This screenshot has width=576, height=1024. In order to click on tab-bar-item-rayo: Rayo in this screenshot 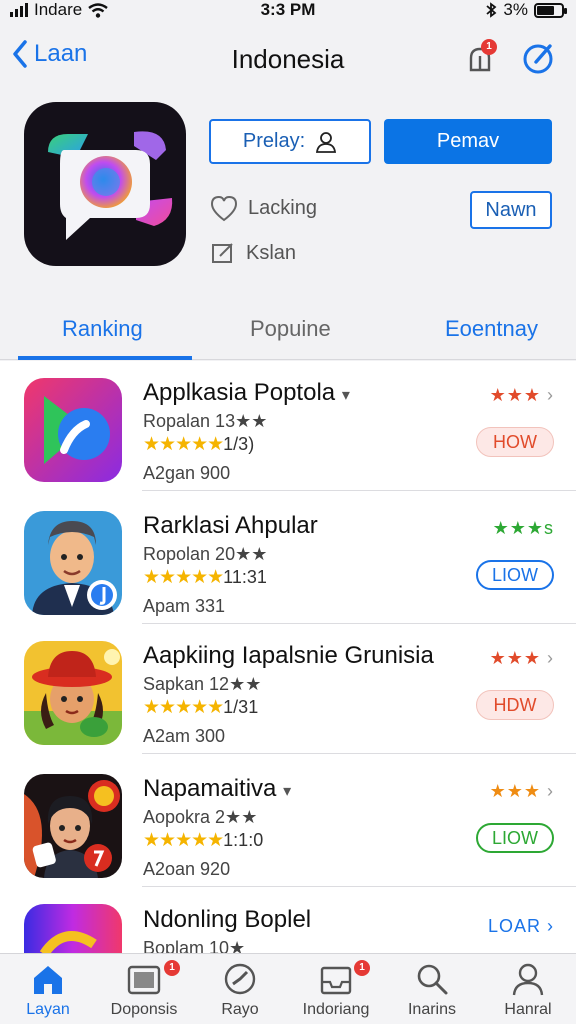, I will do `click(240, 989)`.